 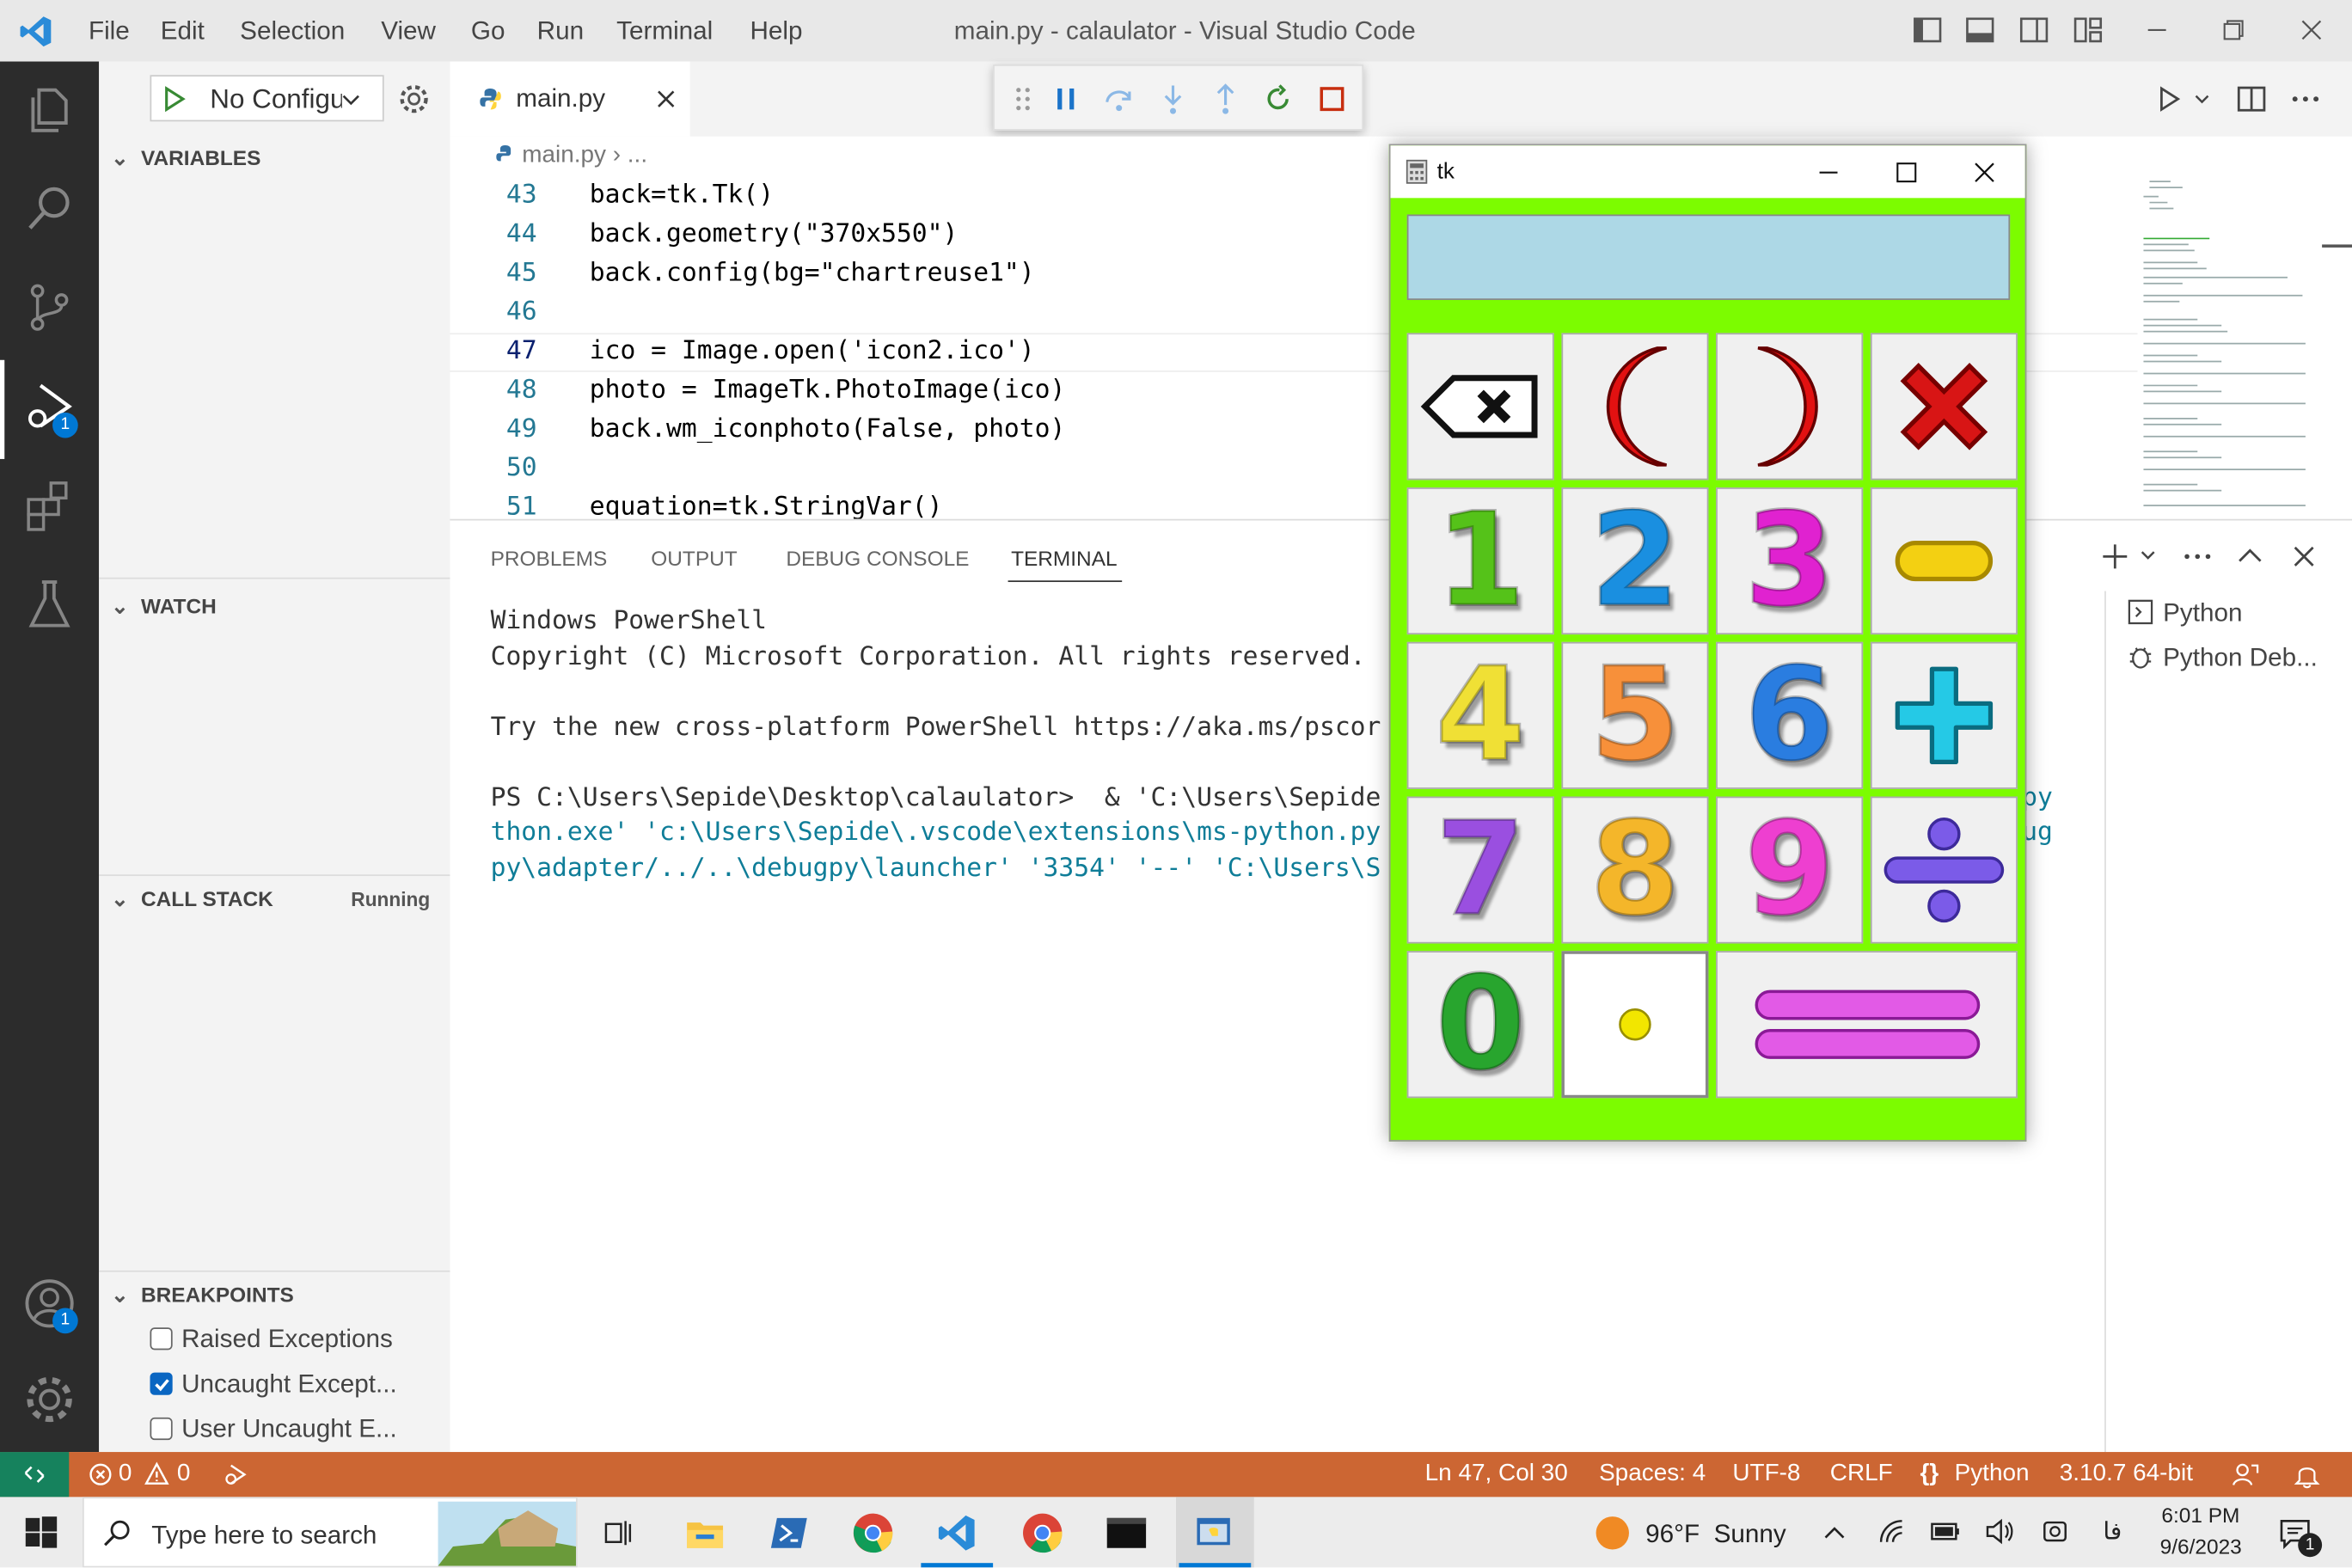 I want to click on backspace-key, so click(x=1480, y=407).